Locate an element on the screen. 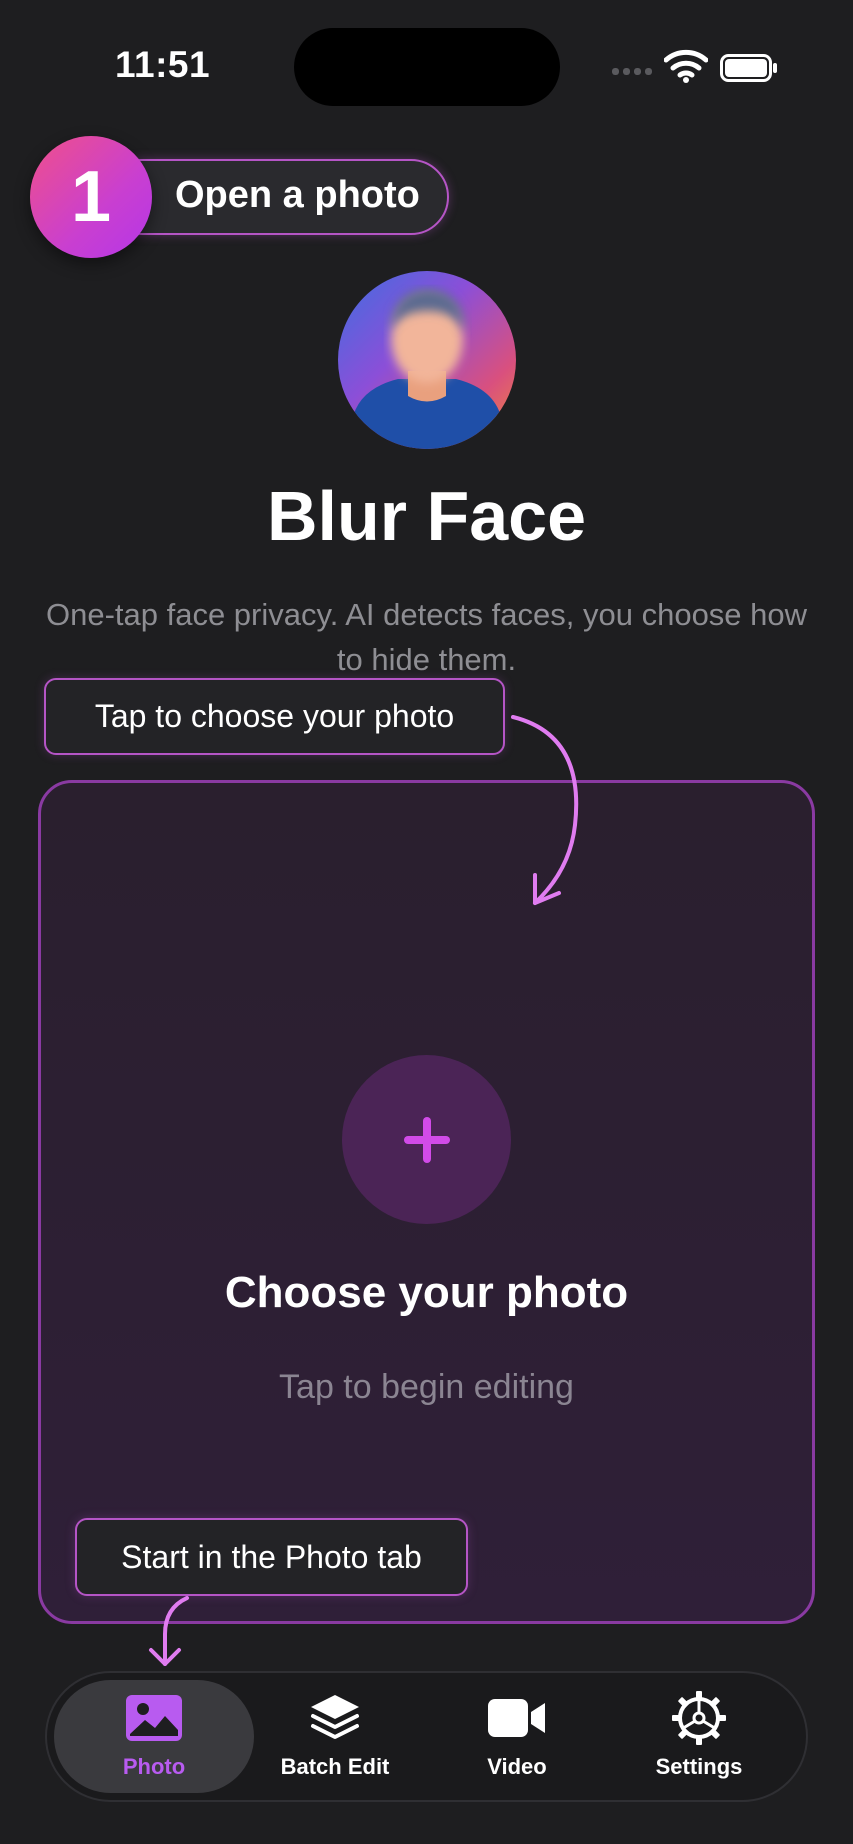 The image size is (853, 1844). tab-photo: Photo is located at coordinates (154, 1740).